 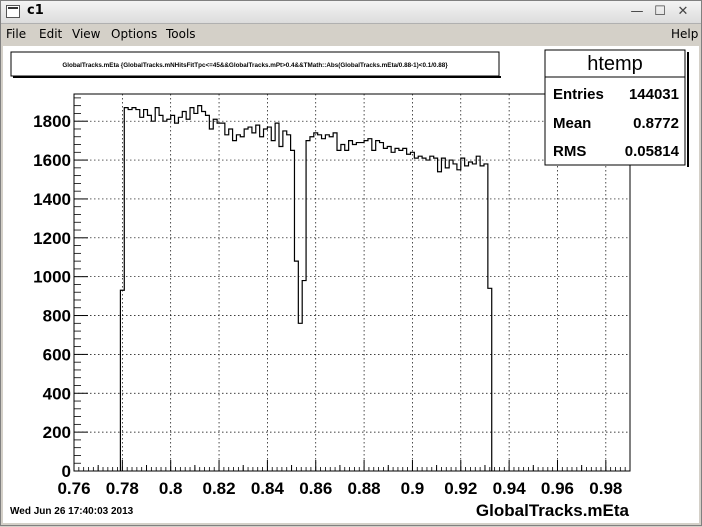 What do you see at coordinates (684, 34) in the screenshot?
I see `menu-help: Help` at bounding box center [684, 34].